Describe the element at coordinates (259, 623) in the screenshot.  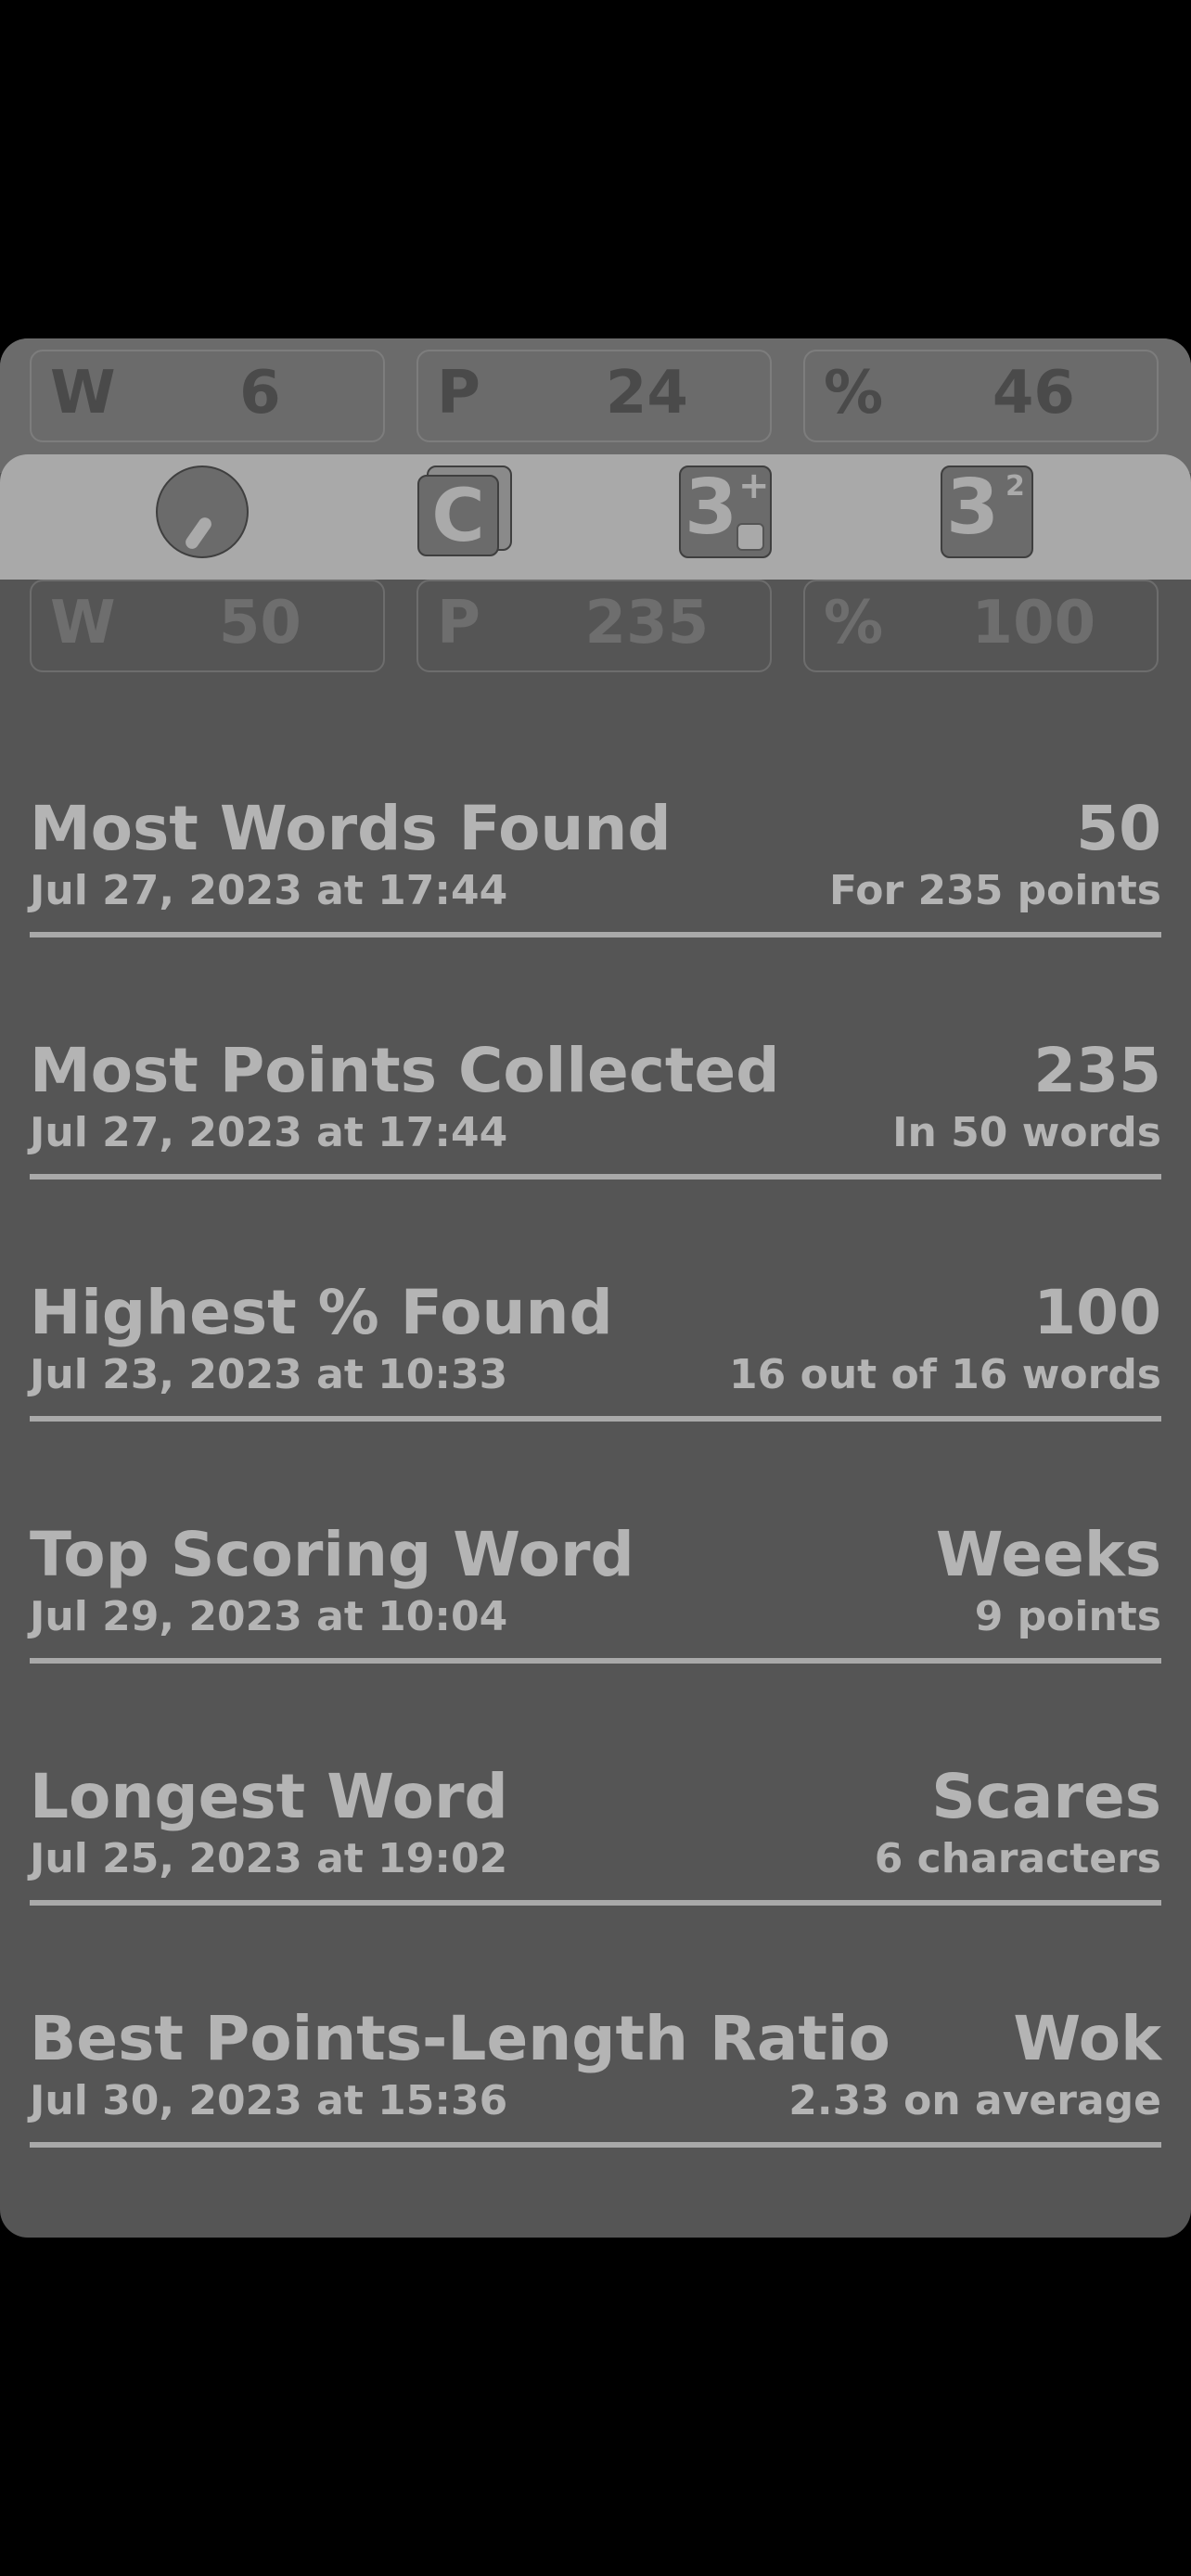
I see `overall-words-value: 50` at that location.